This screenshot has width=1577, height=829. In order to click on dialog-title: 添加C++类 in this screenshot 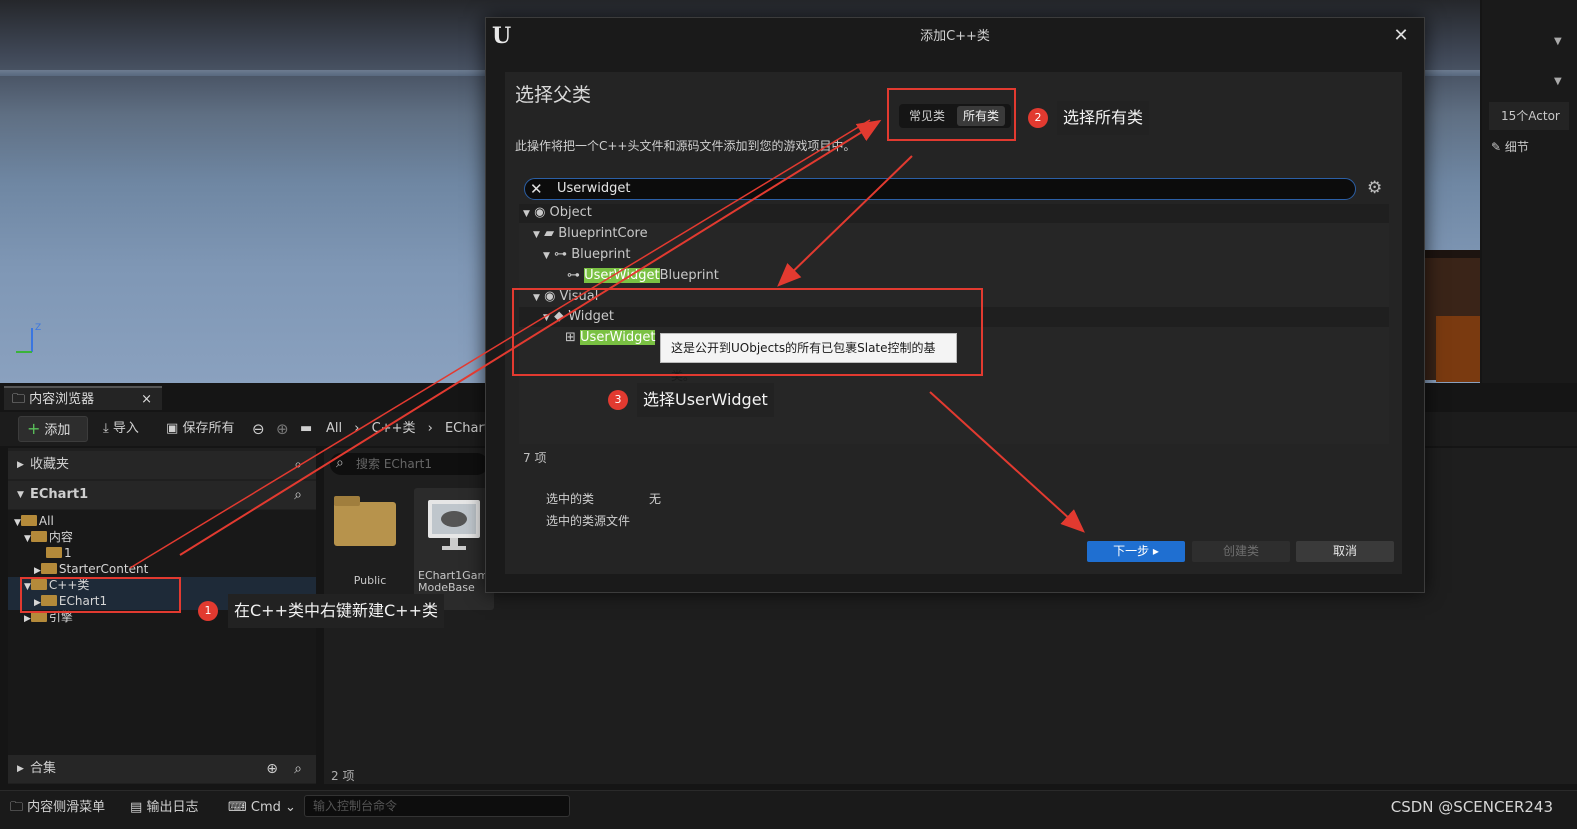, I will do `click(955, 36)`.